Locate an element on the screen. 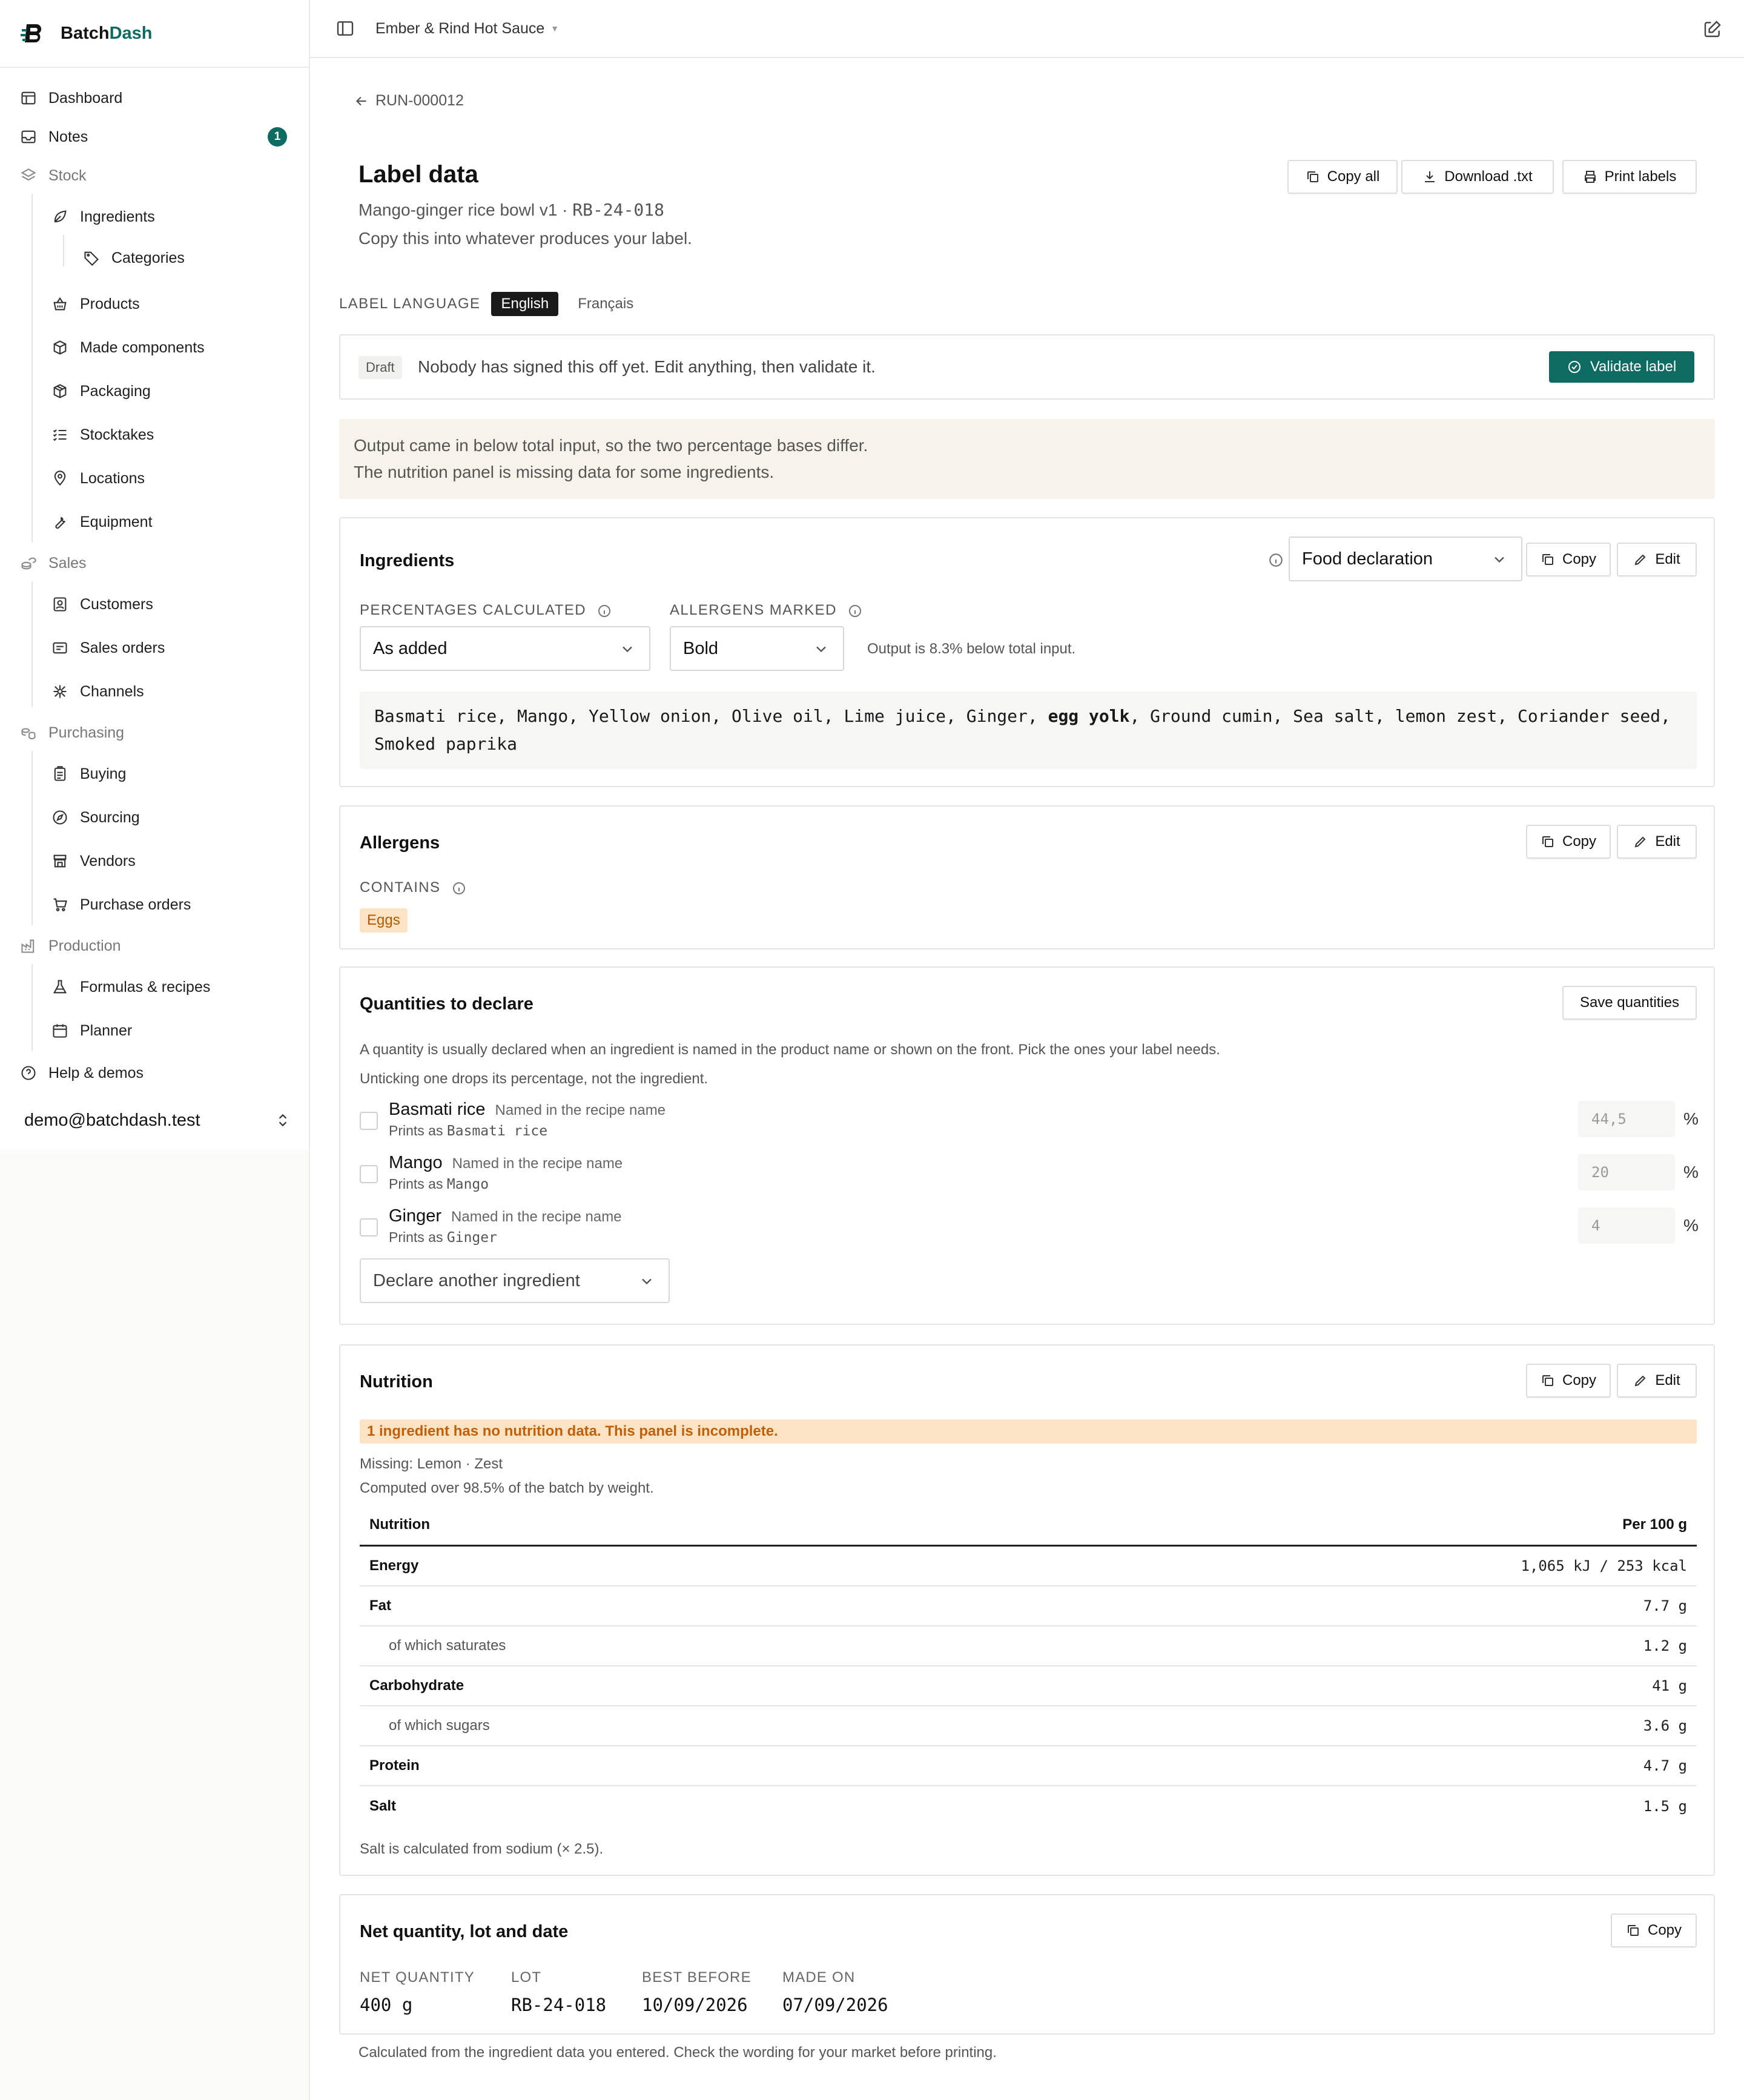  quantity-input-ginger: 4 is located at coordinates (1626, 1225).